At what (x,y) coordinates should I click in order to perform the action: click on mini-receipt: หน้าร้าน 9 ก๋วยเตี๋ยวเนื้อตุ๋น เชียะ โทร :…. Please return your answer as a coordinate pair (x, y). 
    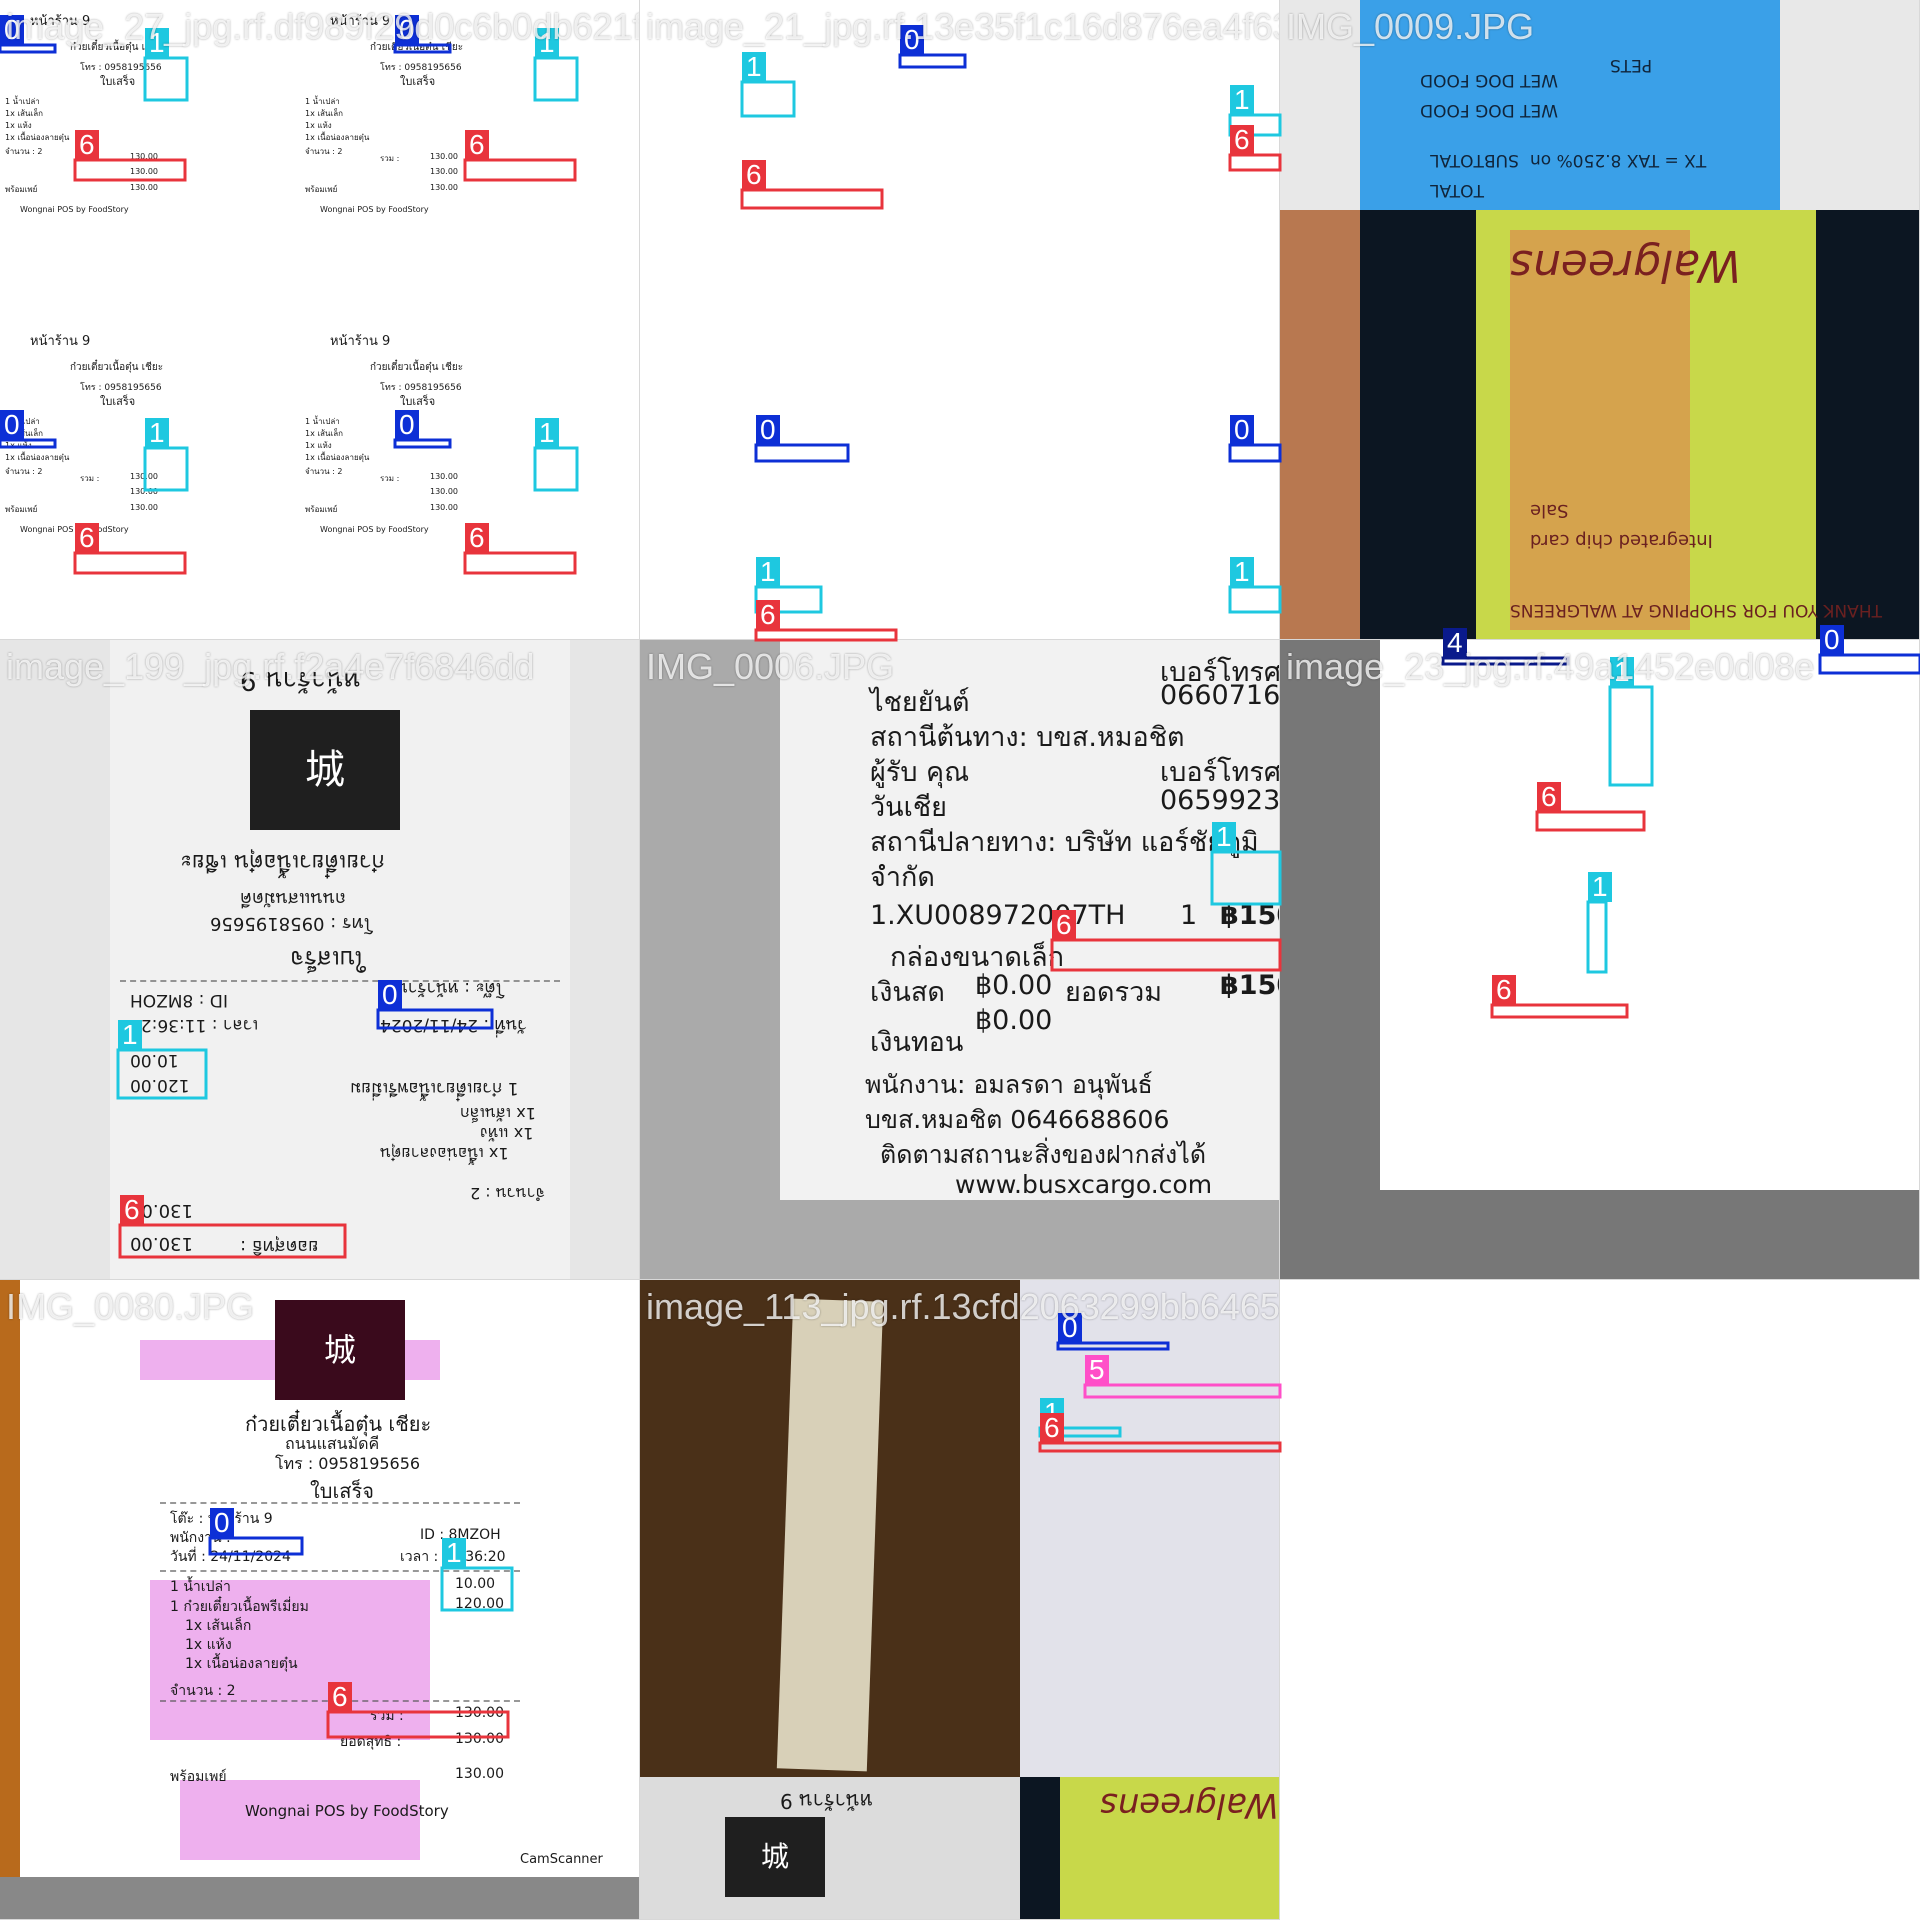
    Looking at the image, I should click on (420, 440).